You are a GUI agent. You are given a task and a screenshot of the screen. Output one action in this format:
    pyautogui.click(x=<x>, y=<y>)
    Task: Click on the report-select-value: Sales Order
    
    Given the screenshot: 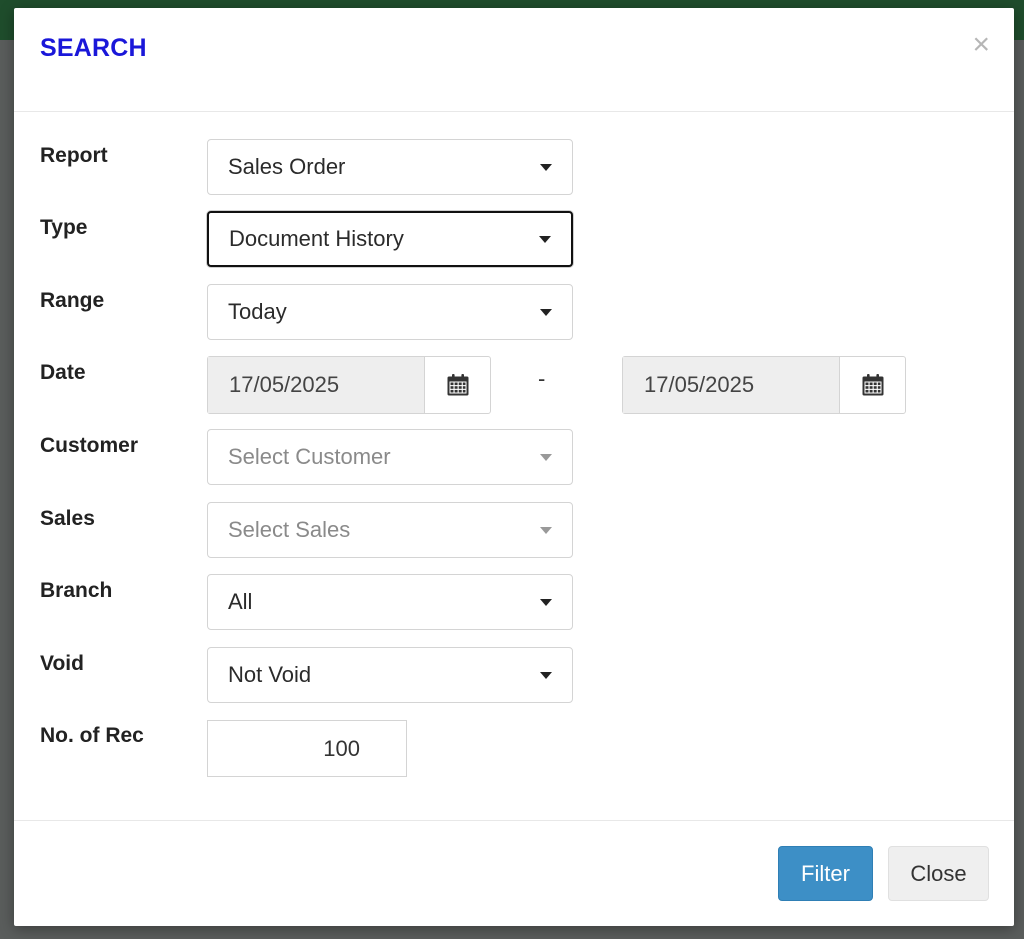 What is the action you would take?
    pyautogui.click(x=287, y=166)
    